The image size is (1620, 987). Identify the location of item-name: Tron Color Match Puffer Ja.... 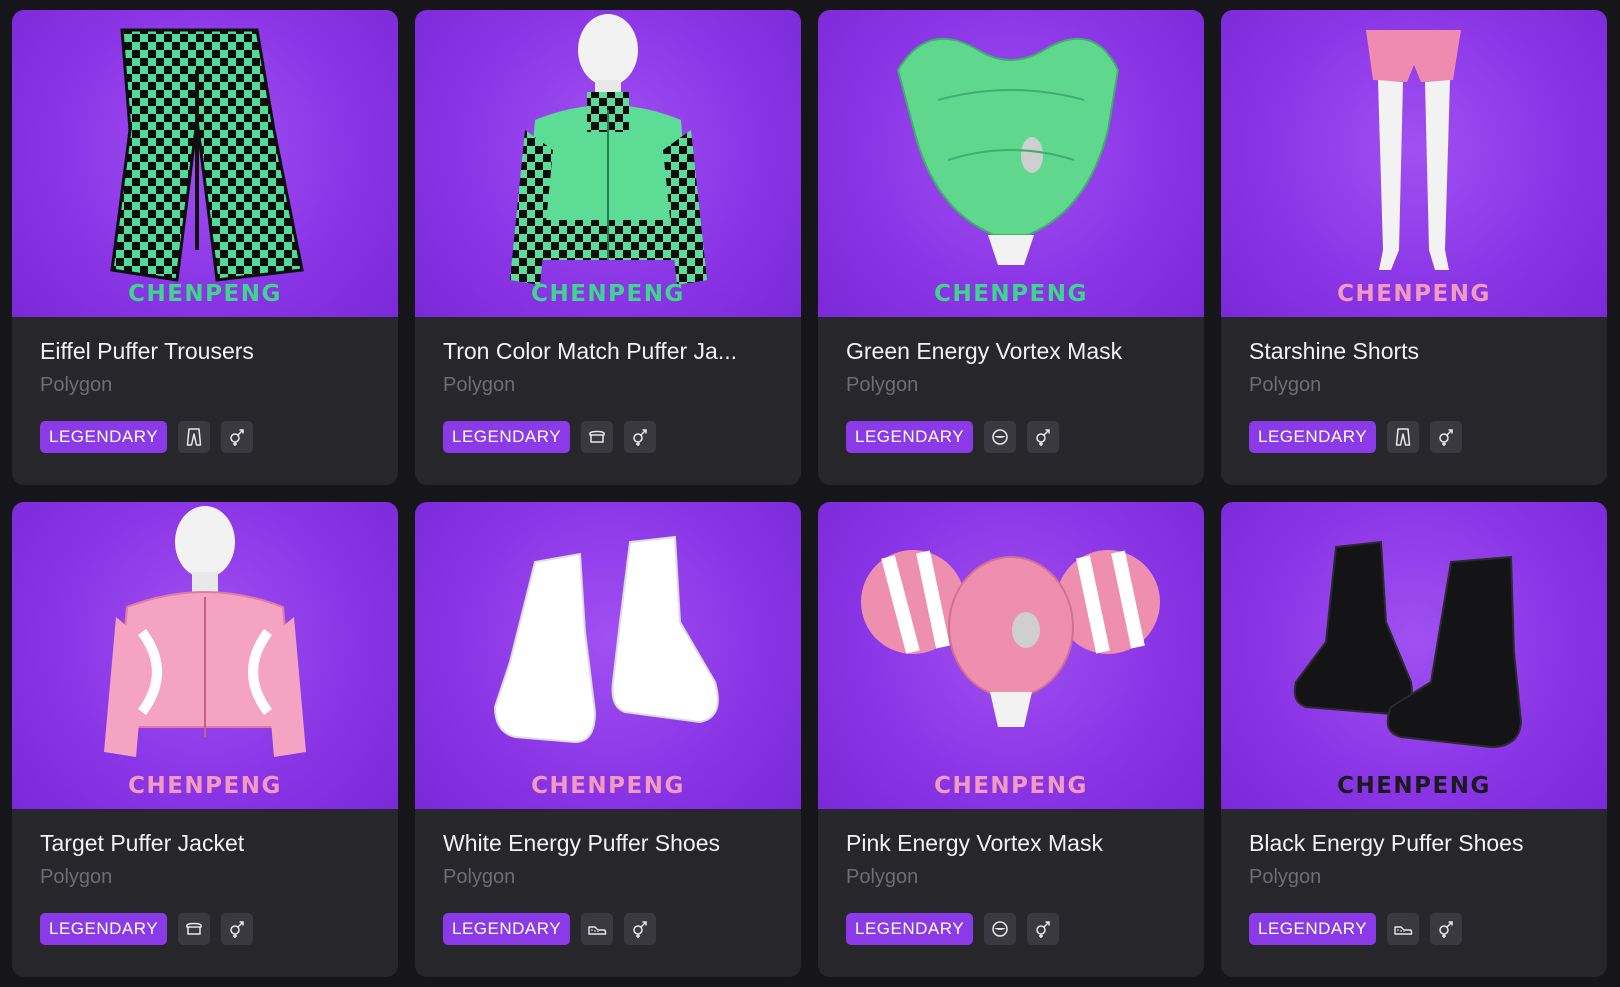
(608, 351).